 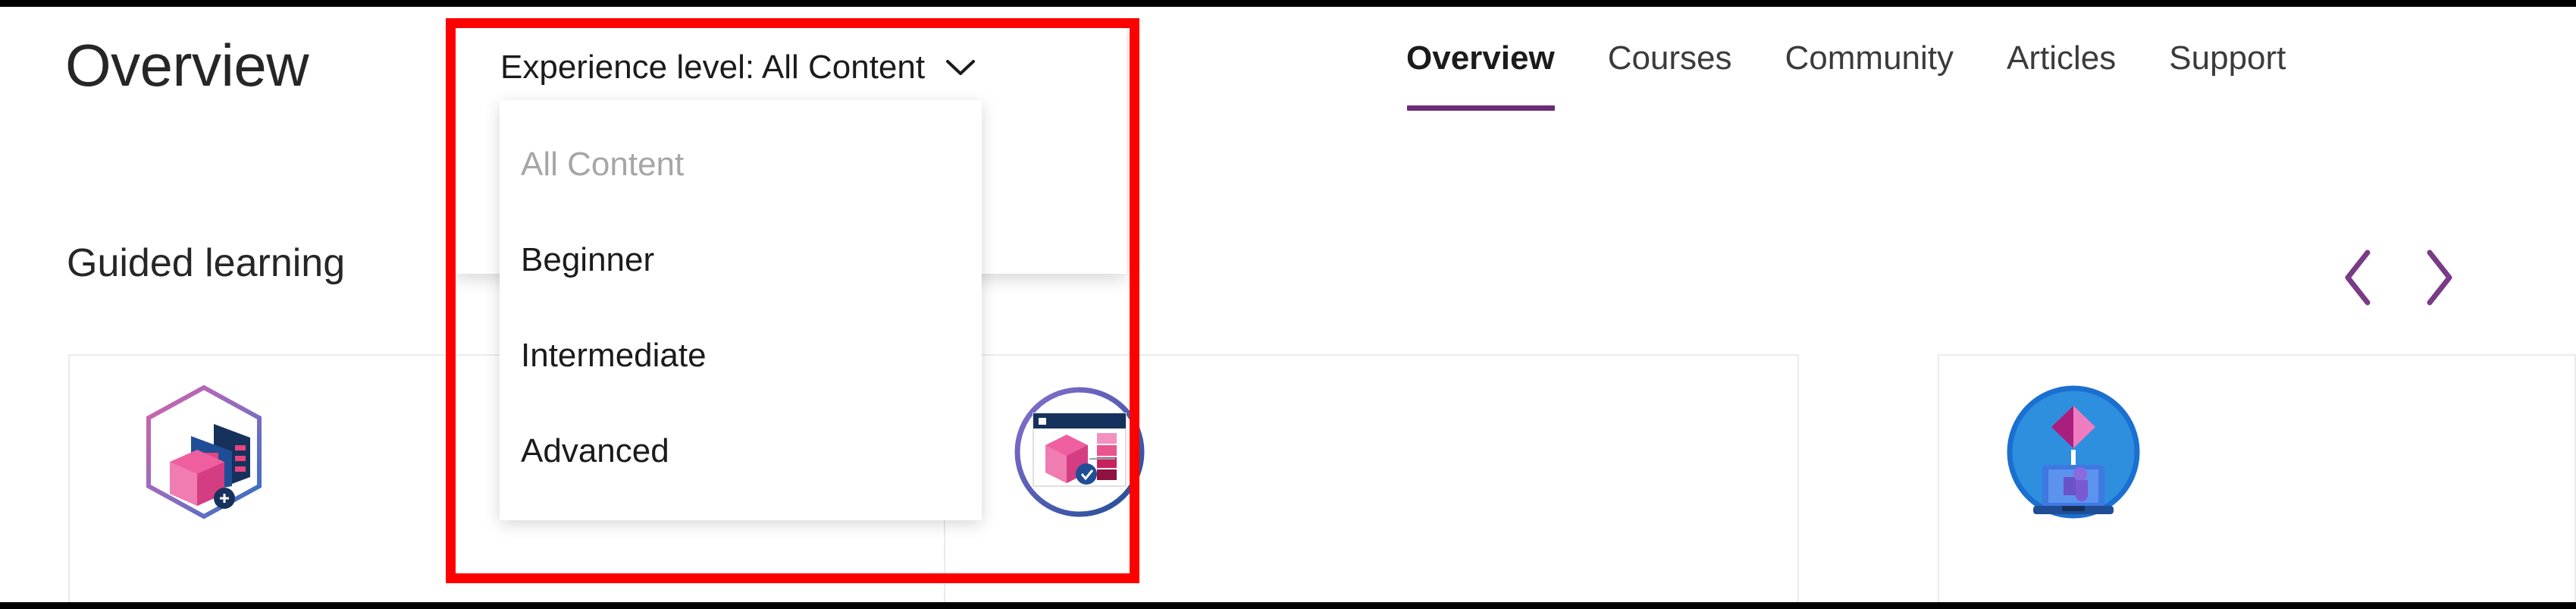 What do you see at coordinates (738, 68) in the screenshot?
I see `experience-level-dropdown-button: Experience level: All Content` at bounding box center [738, 68].